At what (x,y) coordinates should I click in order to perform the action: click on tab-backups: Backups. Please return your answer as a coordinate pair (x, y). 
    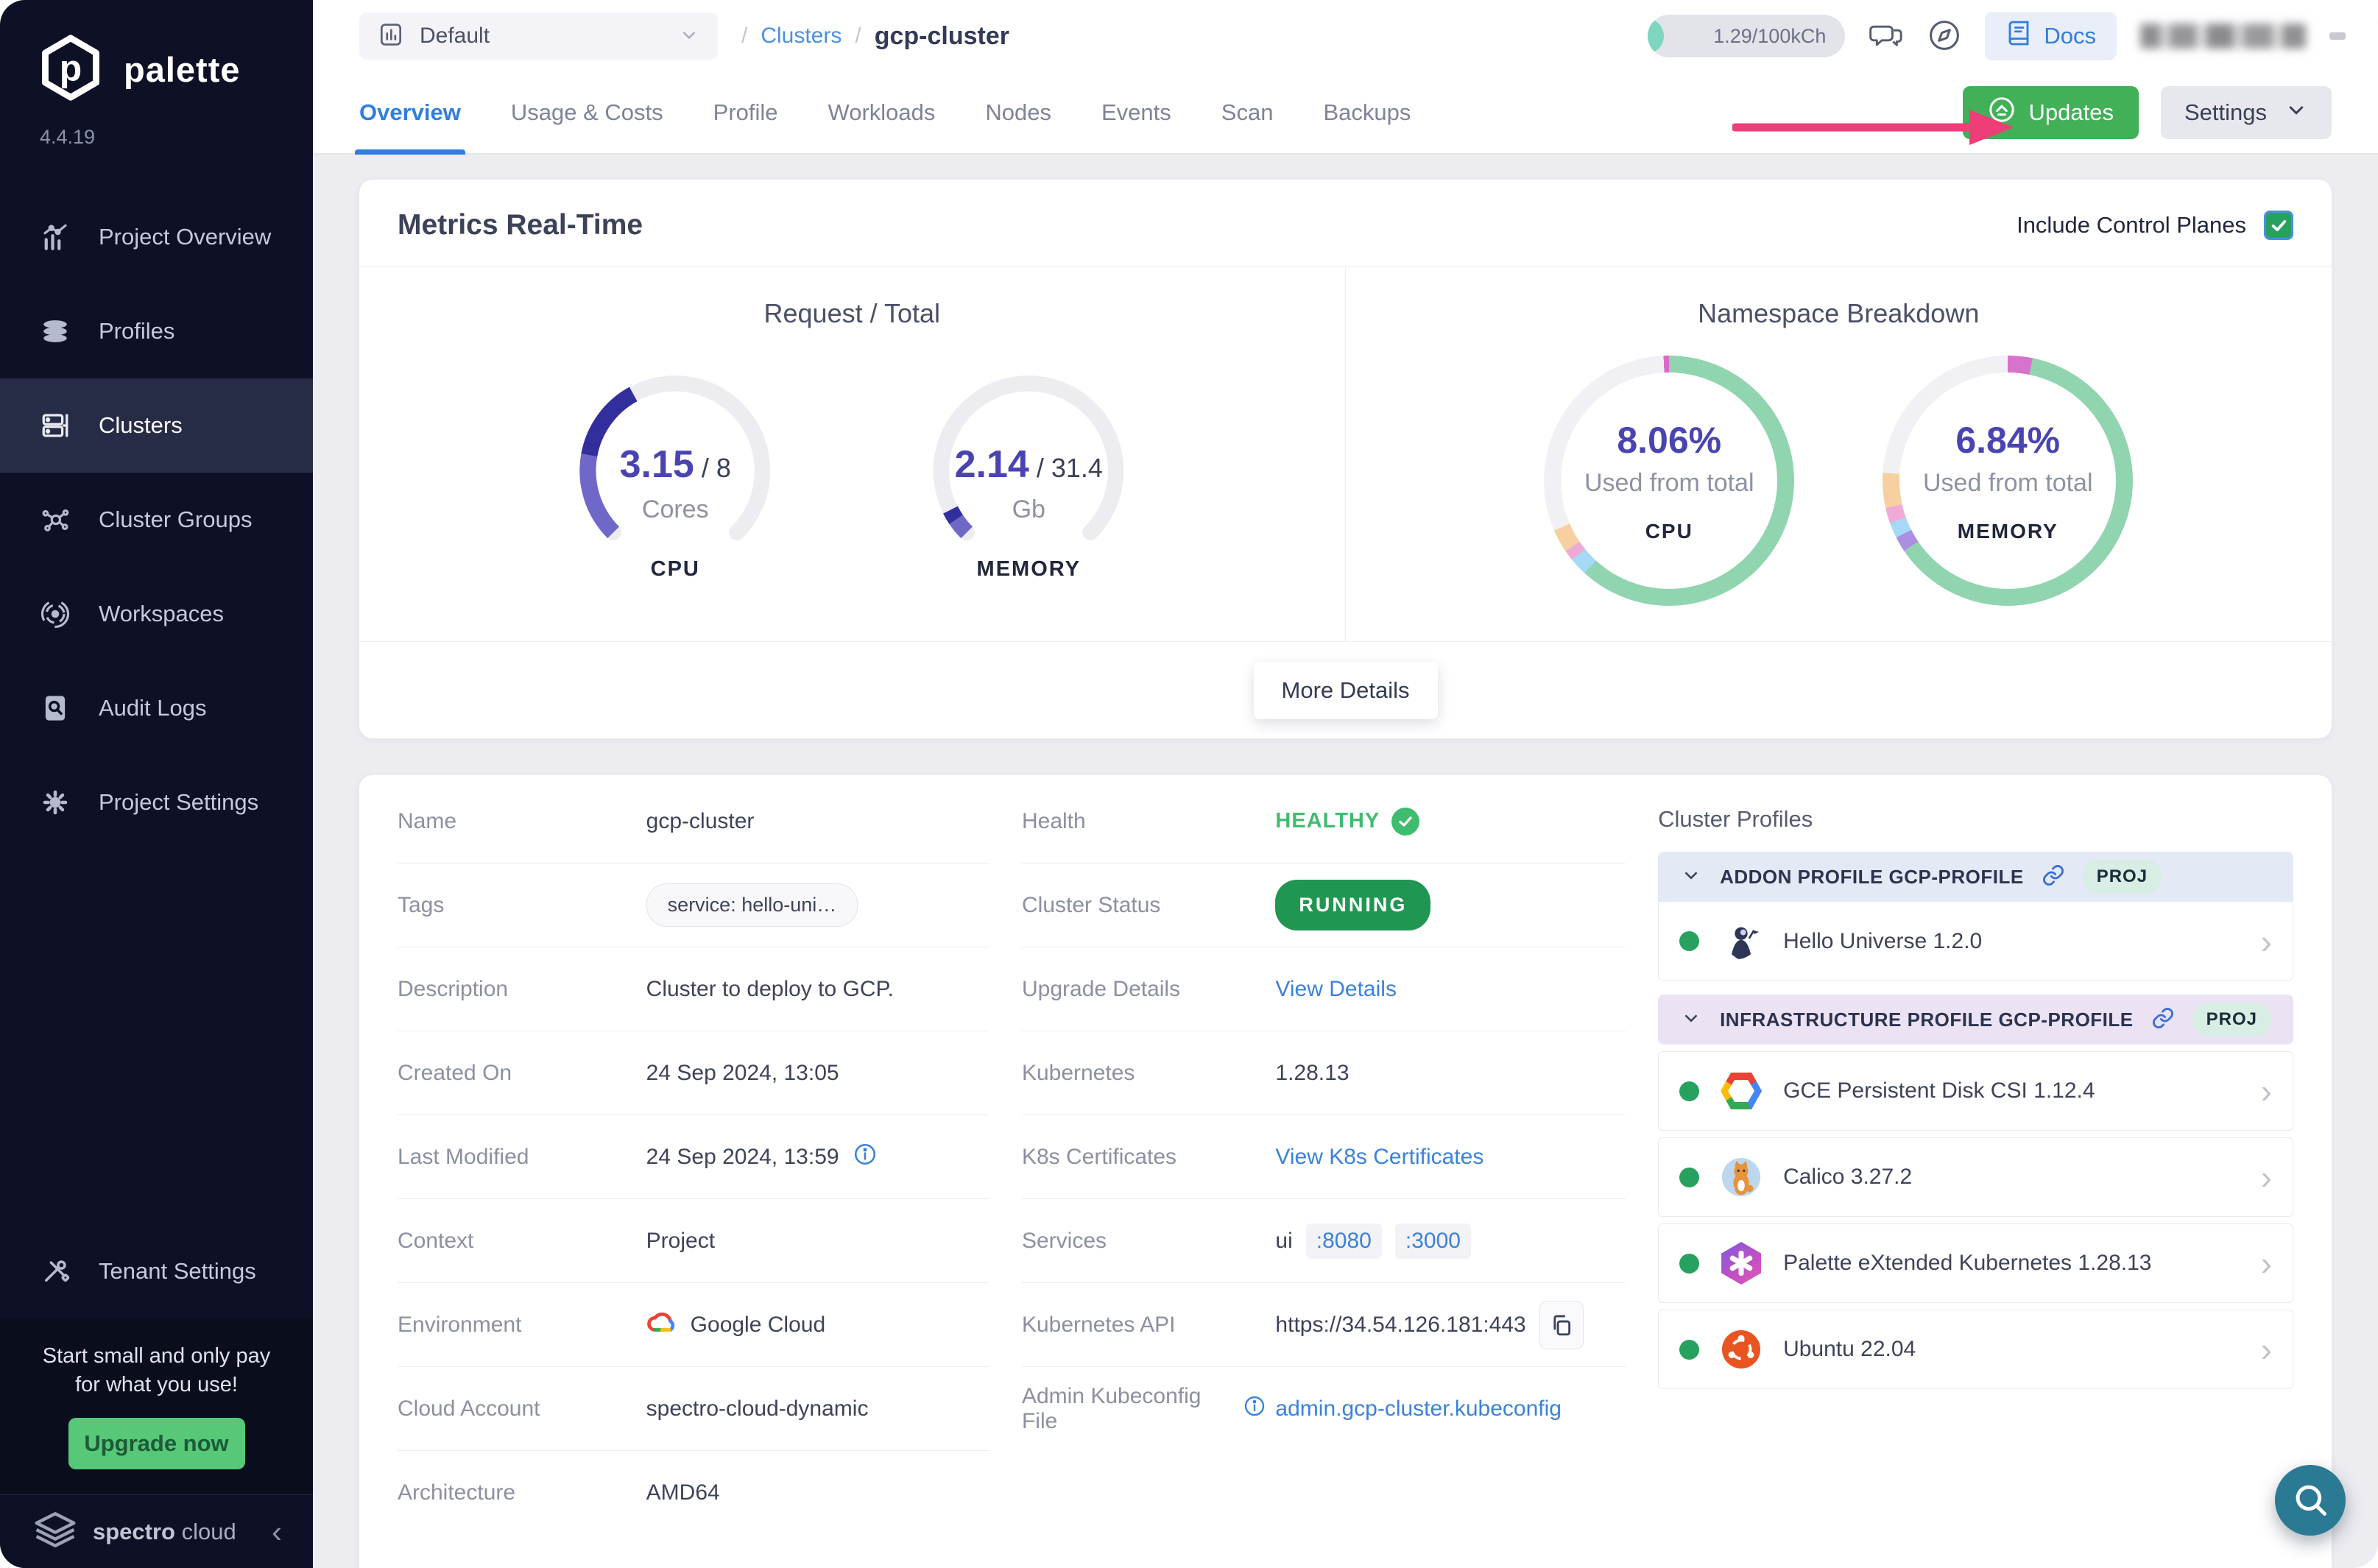
    Looking at the image, I should click on (1367, 112).